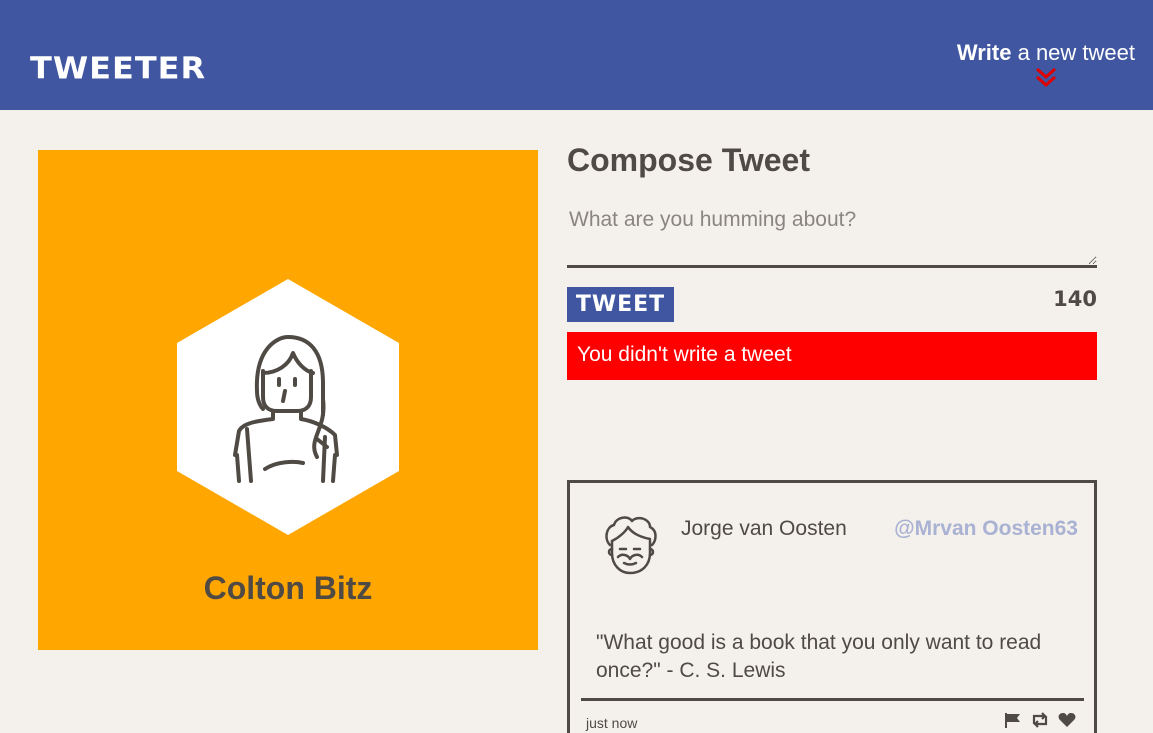  I want to click on tweet-handle: @Mrvan Oosten63, so click(986, 529).